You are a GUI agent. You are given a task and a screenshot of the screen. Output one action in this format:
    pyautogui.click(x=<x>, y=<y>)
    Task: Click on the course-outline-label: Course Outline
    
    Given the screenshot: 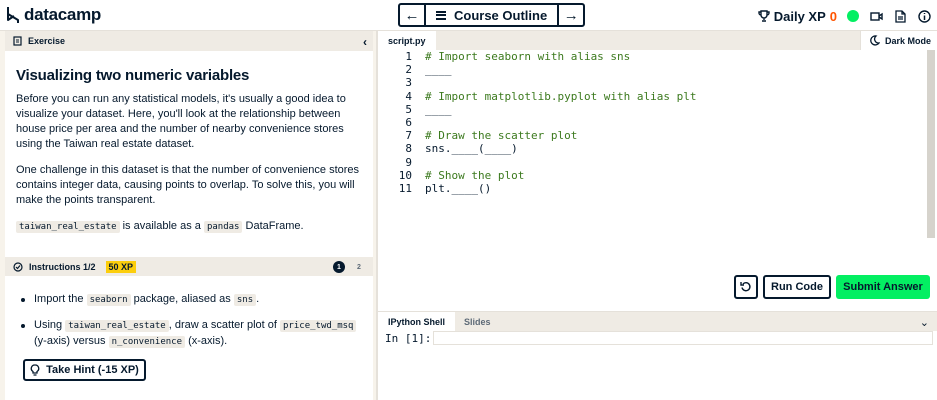 What is the action you would take?
    pyautogui.click(x=501, y=15)
    